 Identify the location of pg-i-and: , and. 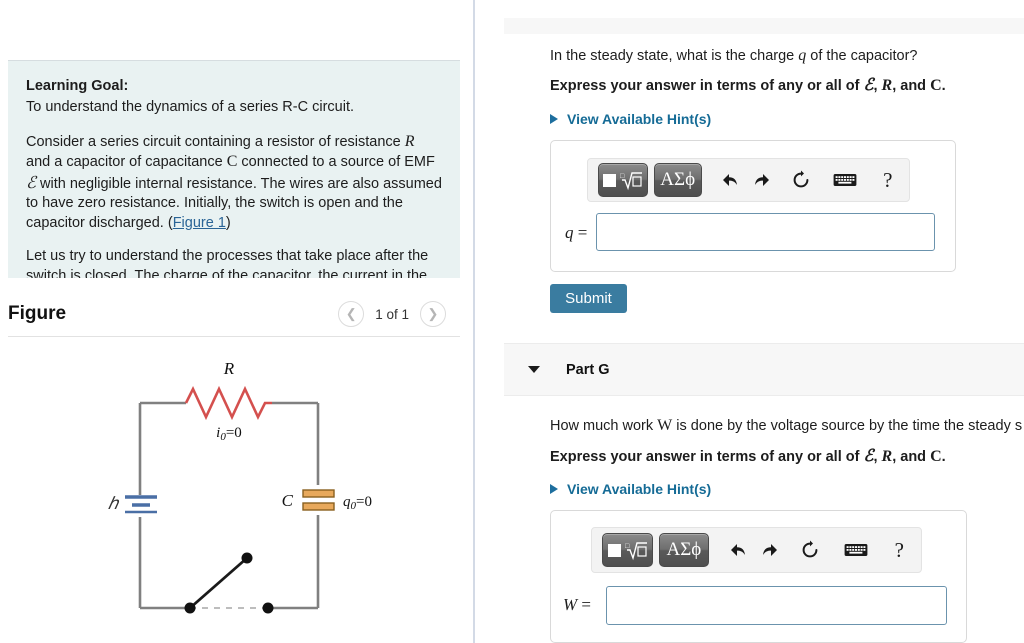
(911, 457).